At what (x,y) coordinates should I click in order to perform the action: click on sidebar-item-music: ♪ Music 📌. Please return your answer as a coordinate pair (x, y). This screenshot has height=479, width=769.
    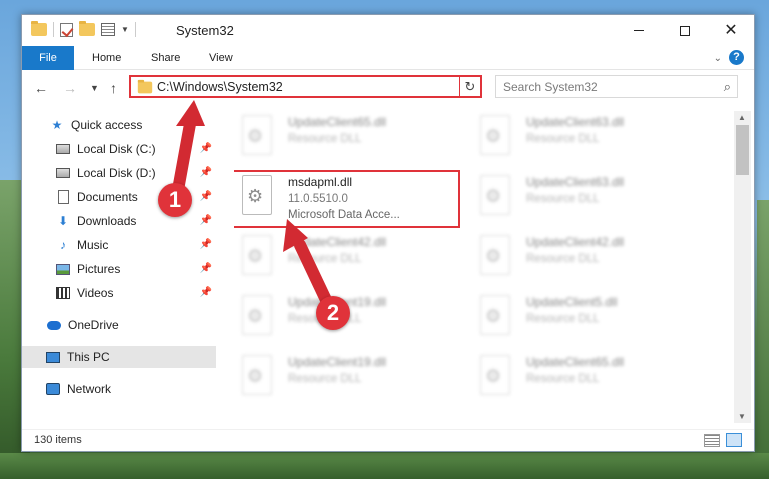
    Looking at the image, I should click on (119, 245).